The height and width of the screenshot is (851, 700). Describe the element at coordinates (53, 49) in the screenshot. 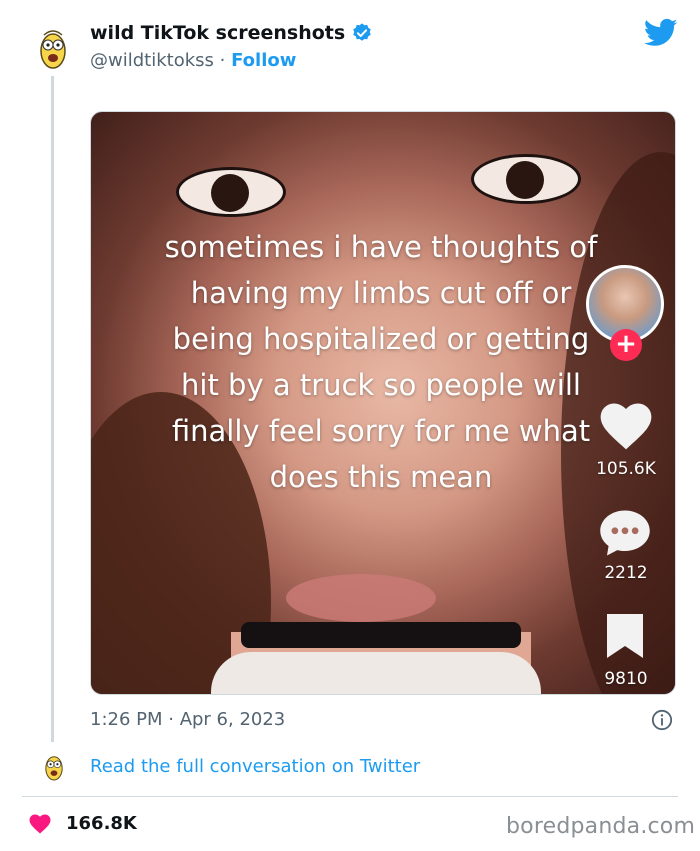

I see `author-avatar` at that location.